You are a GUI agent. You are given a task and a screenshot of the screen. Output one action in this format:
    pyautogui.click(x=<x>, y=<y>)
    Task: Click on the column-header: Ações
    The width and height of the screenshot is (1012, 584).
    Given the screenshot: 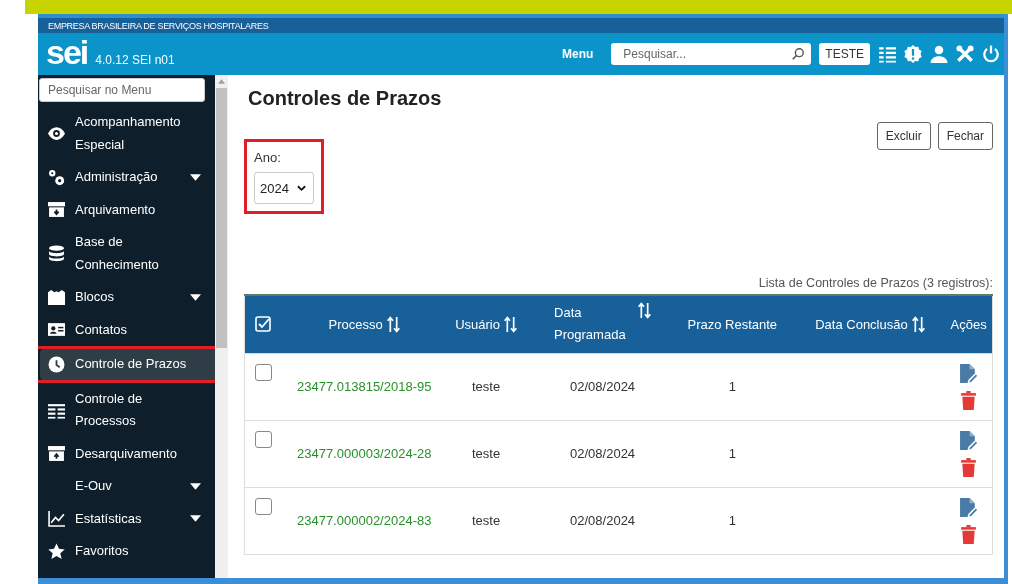 What is the action you would take?
    pyautogui.click(x=968, y=324)
    